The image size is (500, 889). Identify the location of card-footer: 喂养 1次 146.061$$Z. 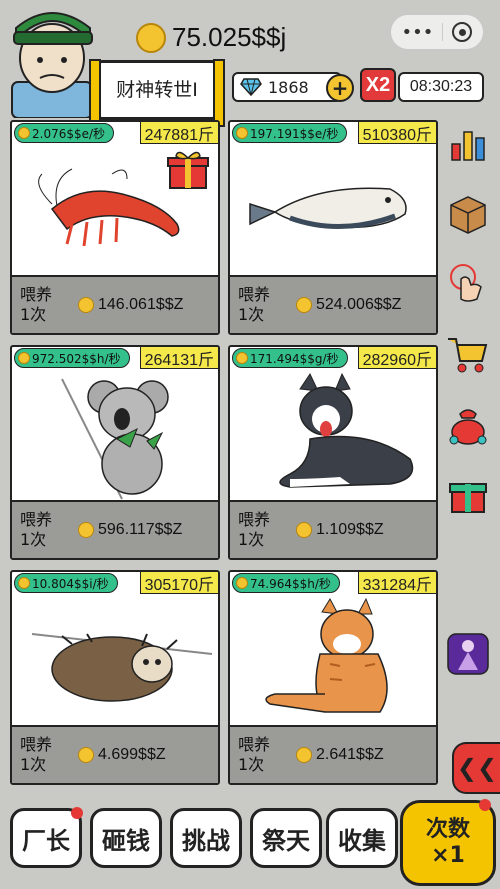
(115, 304).